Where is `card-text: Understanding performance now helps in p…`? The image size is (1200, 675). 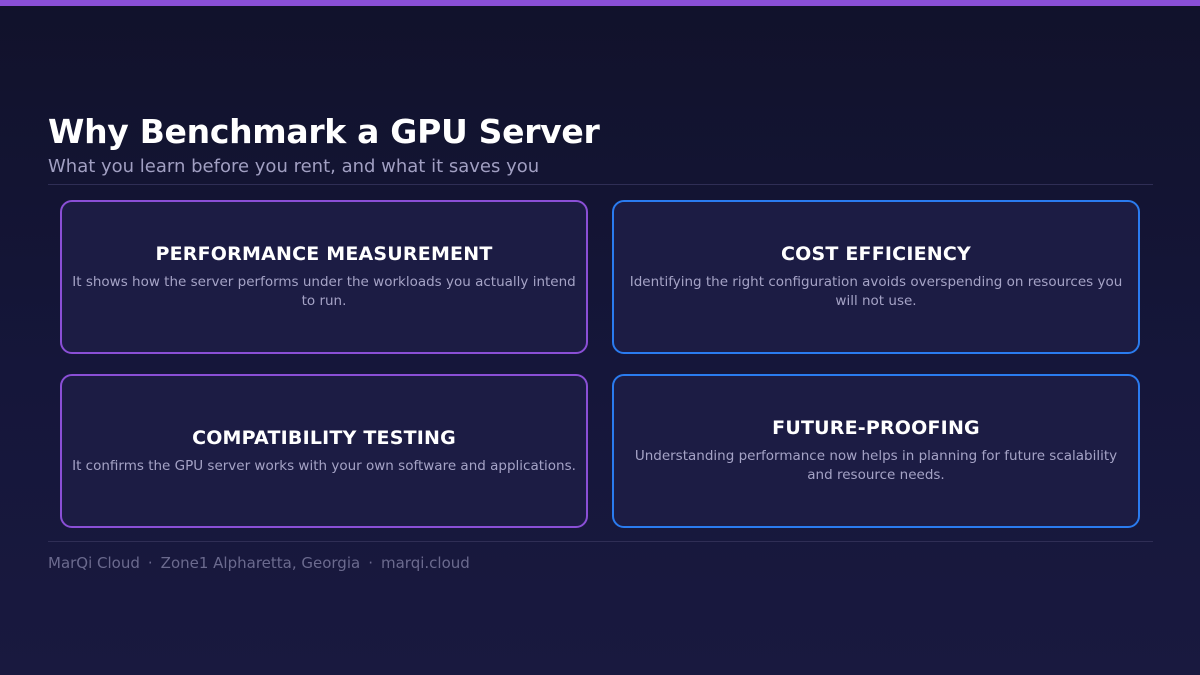 card-text: Understanding performance now helps in p… is located at coordinates (876, 465).